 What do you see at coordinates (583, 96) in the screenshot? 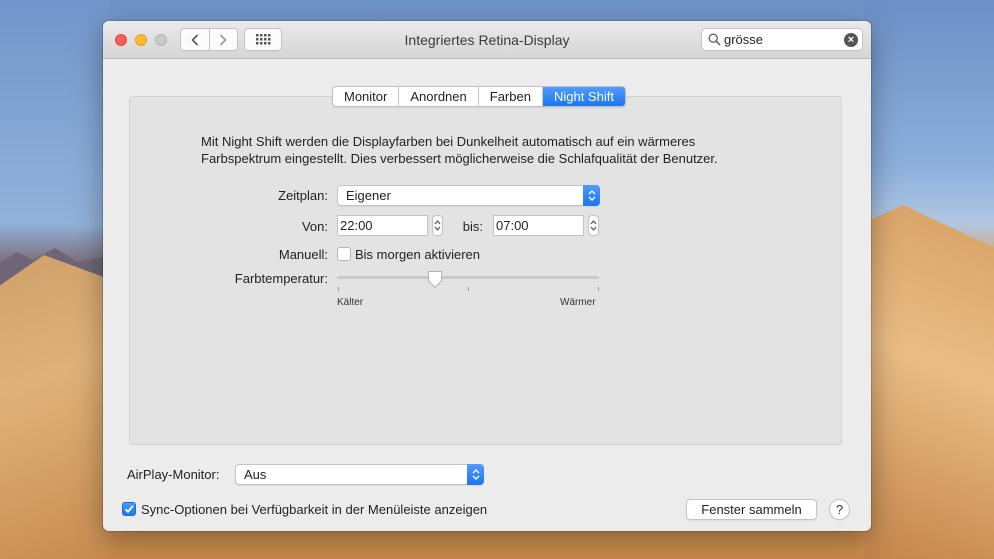
I see `tab-night-shift: Night Shift` at bounding box center [583, 96].